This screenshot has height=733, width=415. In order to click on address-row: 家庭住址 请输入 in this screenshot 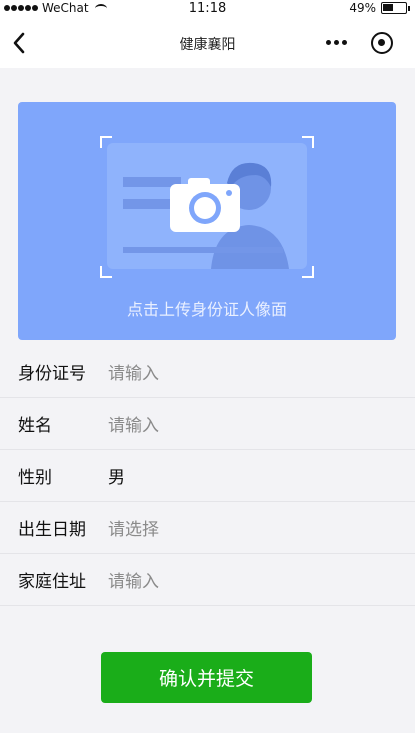, I will do `click(207, 580)`.